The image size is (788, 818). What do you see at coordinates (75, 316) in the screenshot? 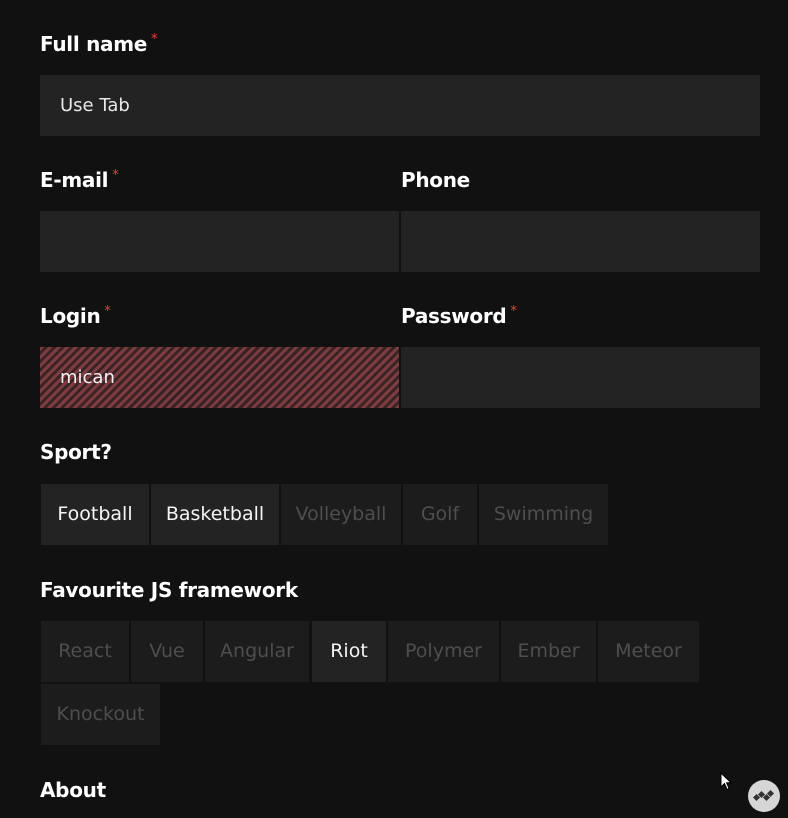
I see `login-label: Login *` at bounding box center [75, 316].